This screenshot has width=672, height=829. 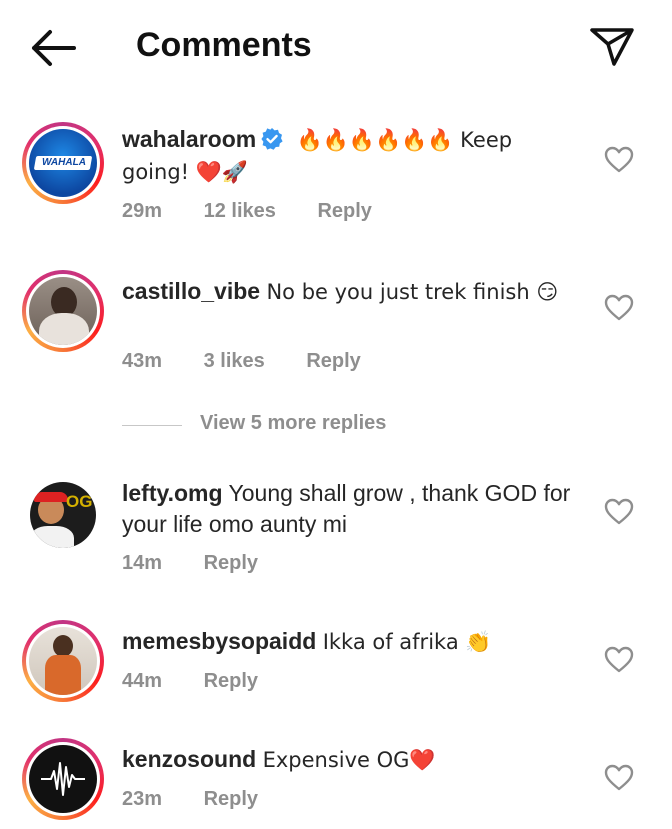 I want to click on comment-meta: 29m 12 likes Reply, so click(x=265, y=211).